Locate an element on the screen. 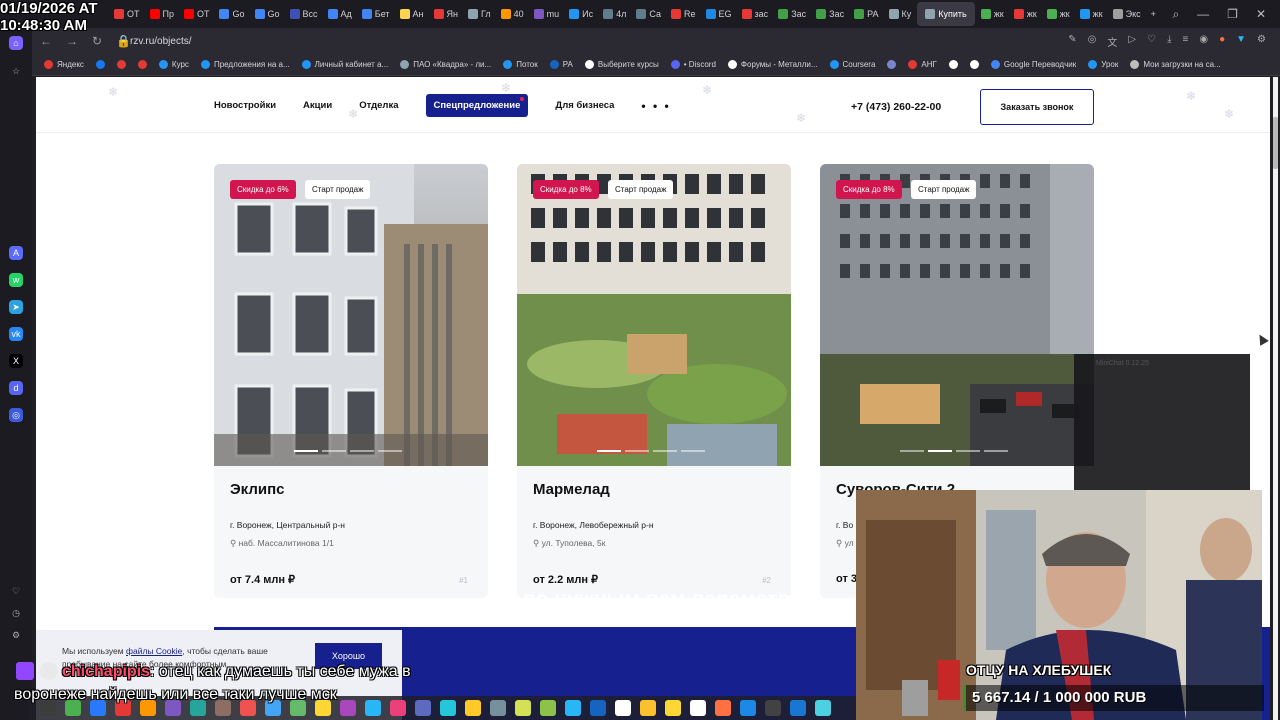  cookie-link: файлы Cookie is located at coordinates (154, 651).